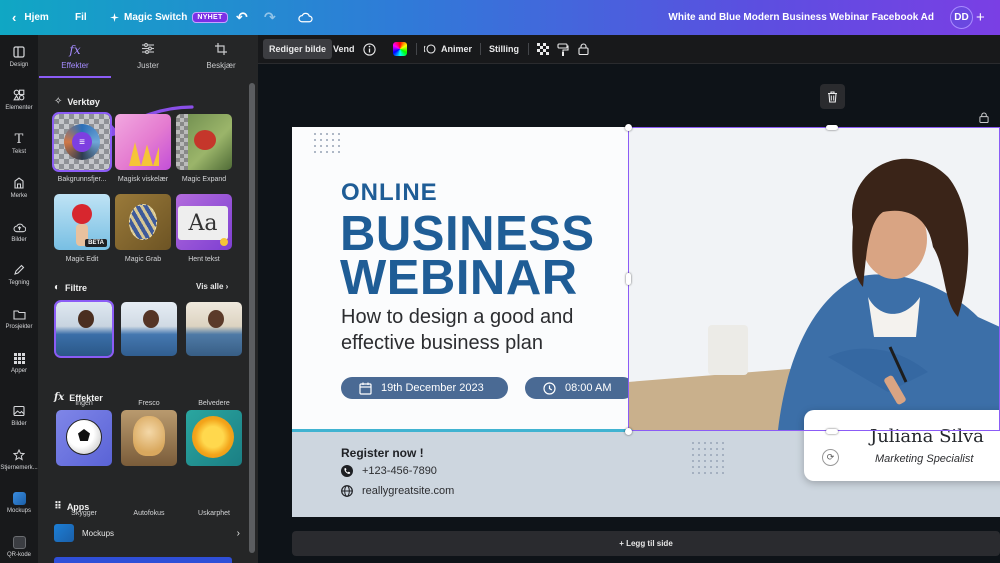  Describe the element at coordinates (19, 231) in the screenshot. I see `rail-item-uploads: Bilder` at that location.